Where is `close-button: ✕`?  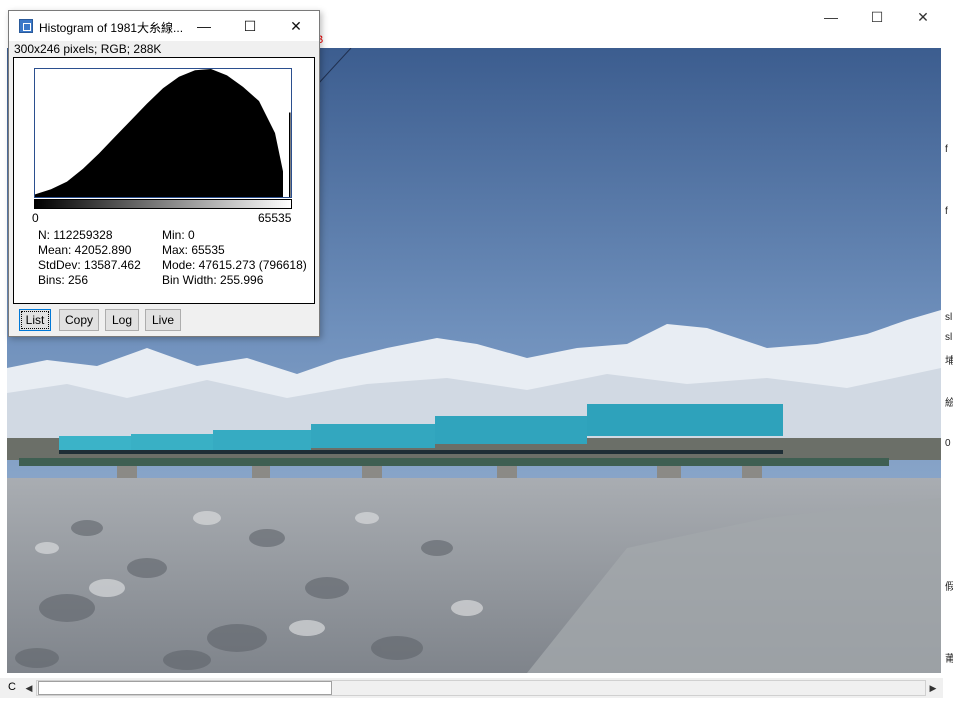
close-button: ✕ is located at coordinates (923, 17).